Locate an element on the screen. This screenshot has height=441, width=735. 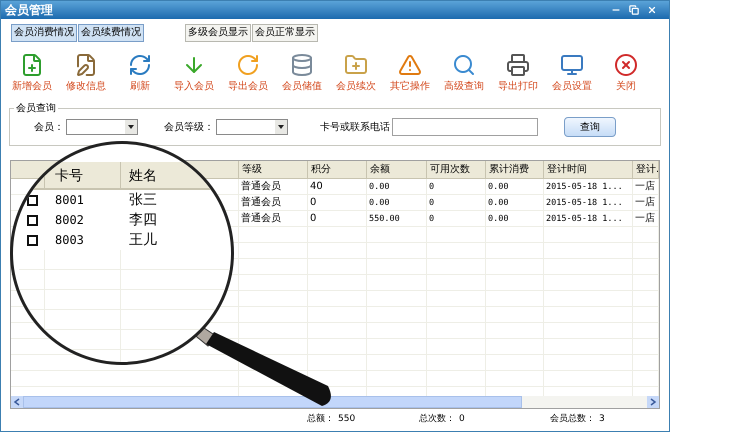
toolbar-button: 修改信息 is located at coordinates (86, 73).